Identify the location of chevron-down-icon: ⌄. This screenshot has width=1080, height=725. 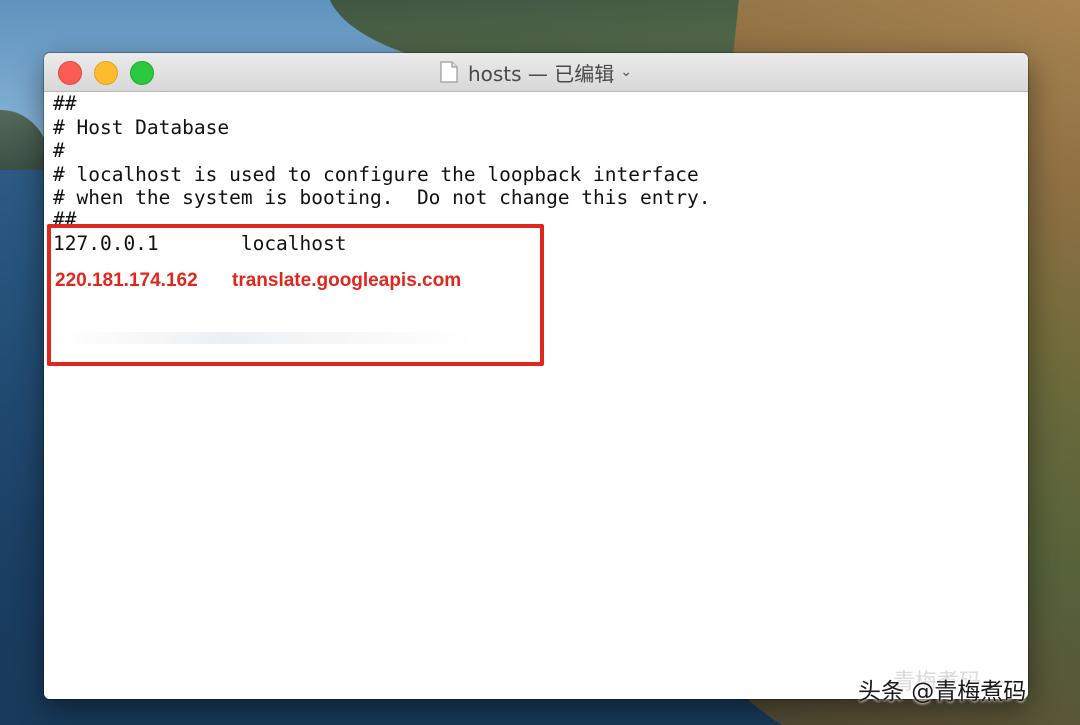
(626, 72).